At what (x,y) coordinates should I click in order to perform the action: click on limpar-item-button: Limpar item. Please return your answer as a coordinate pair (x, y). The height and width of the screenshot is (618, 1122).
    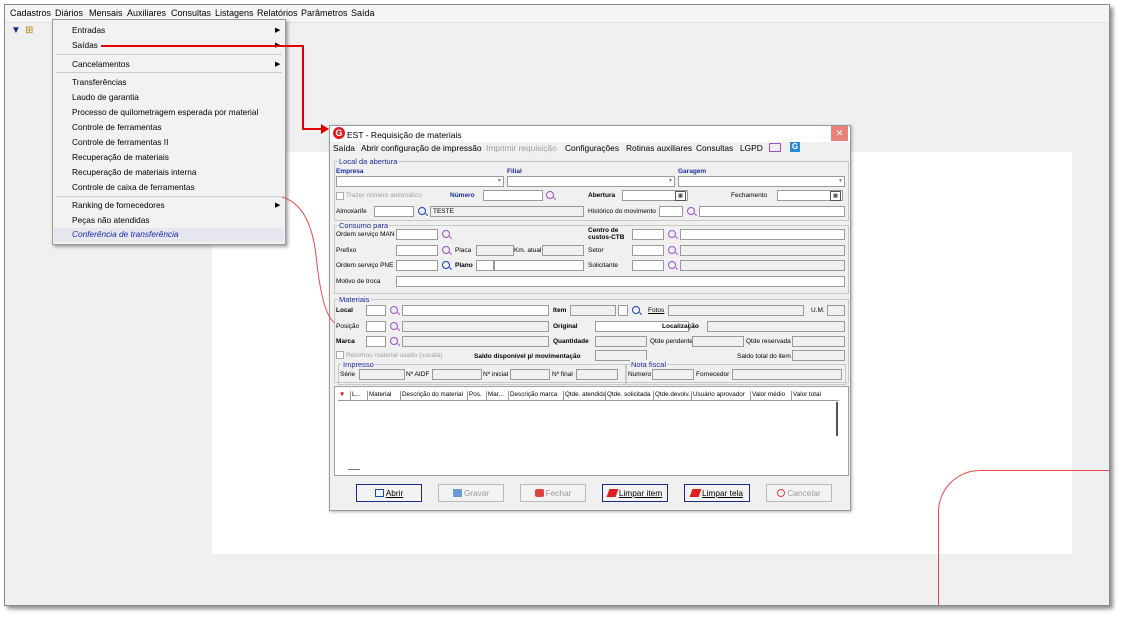
    Looking at the image, I should click on (635, 493).